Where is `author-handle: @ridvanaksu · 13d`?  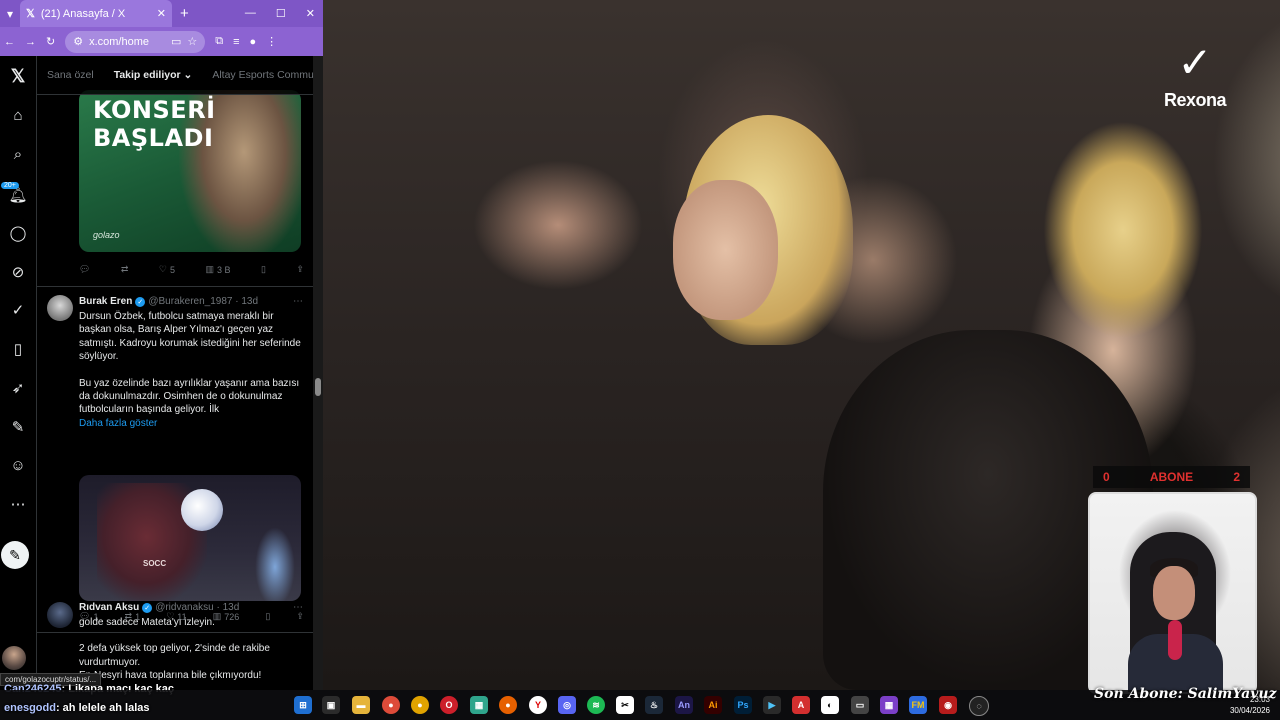
author-handle: @ridvanaksu · 13d is located at coordinates (197, 607).